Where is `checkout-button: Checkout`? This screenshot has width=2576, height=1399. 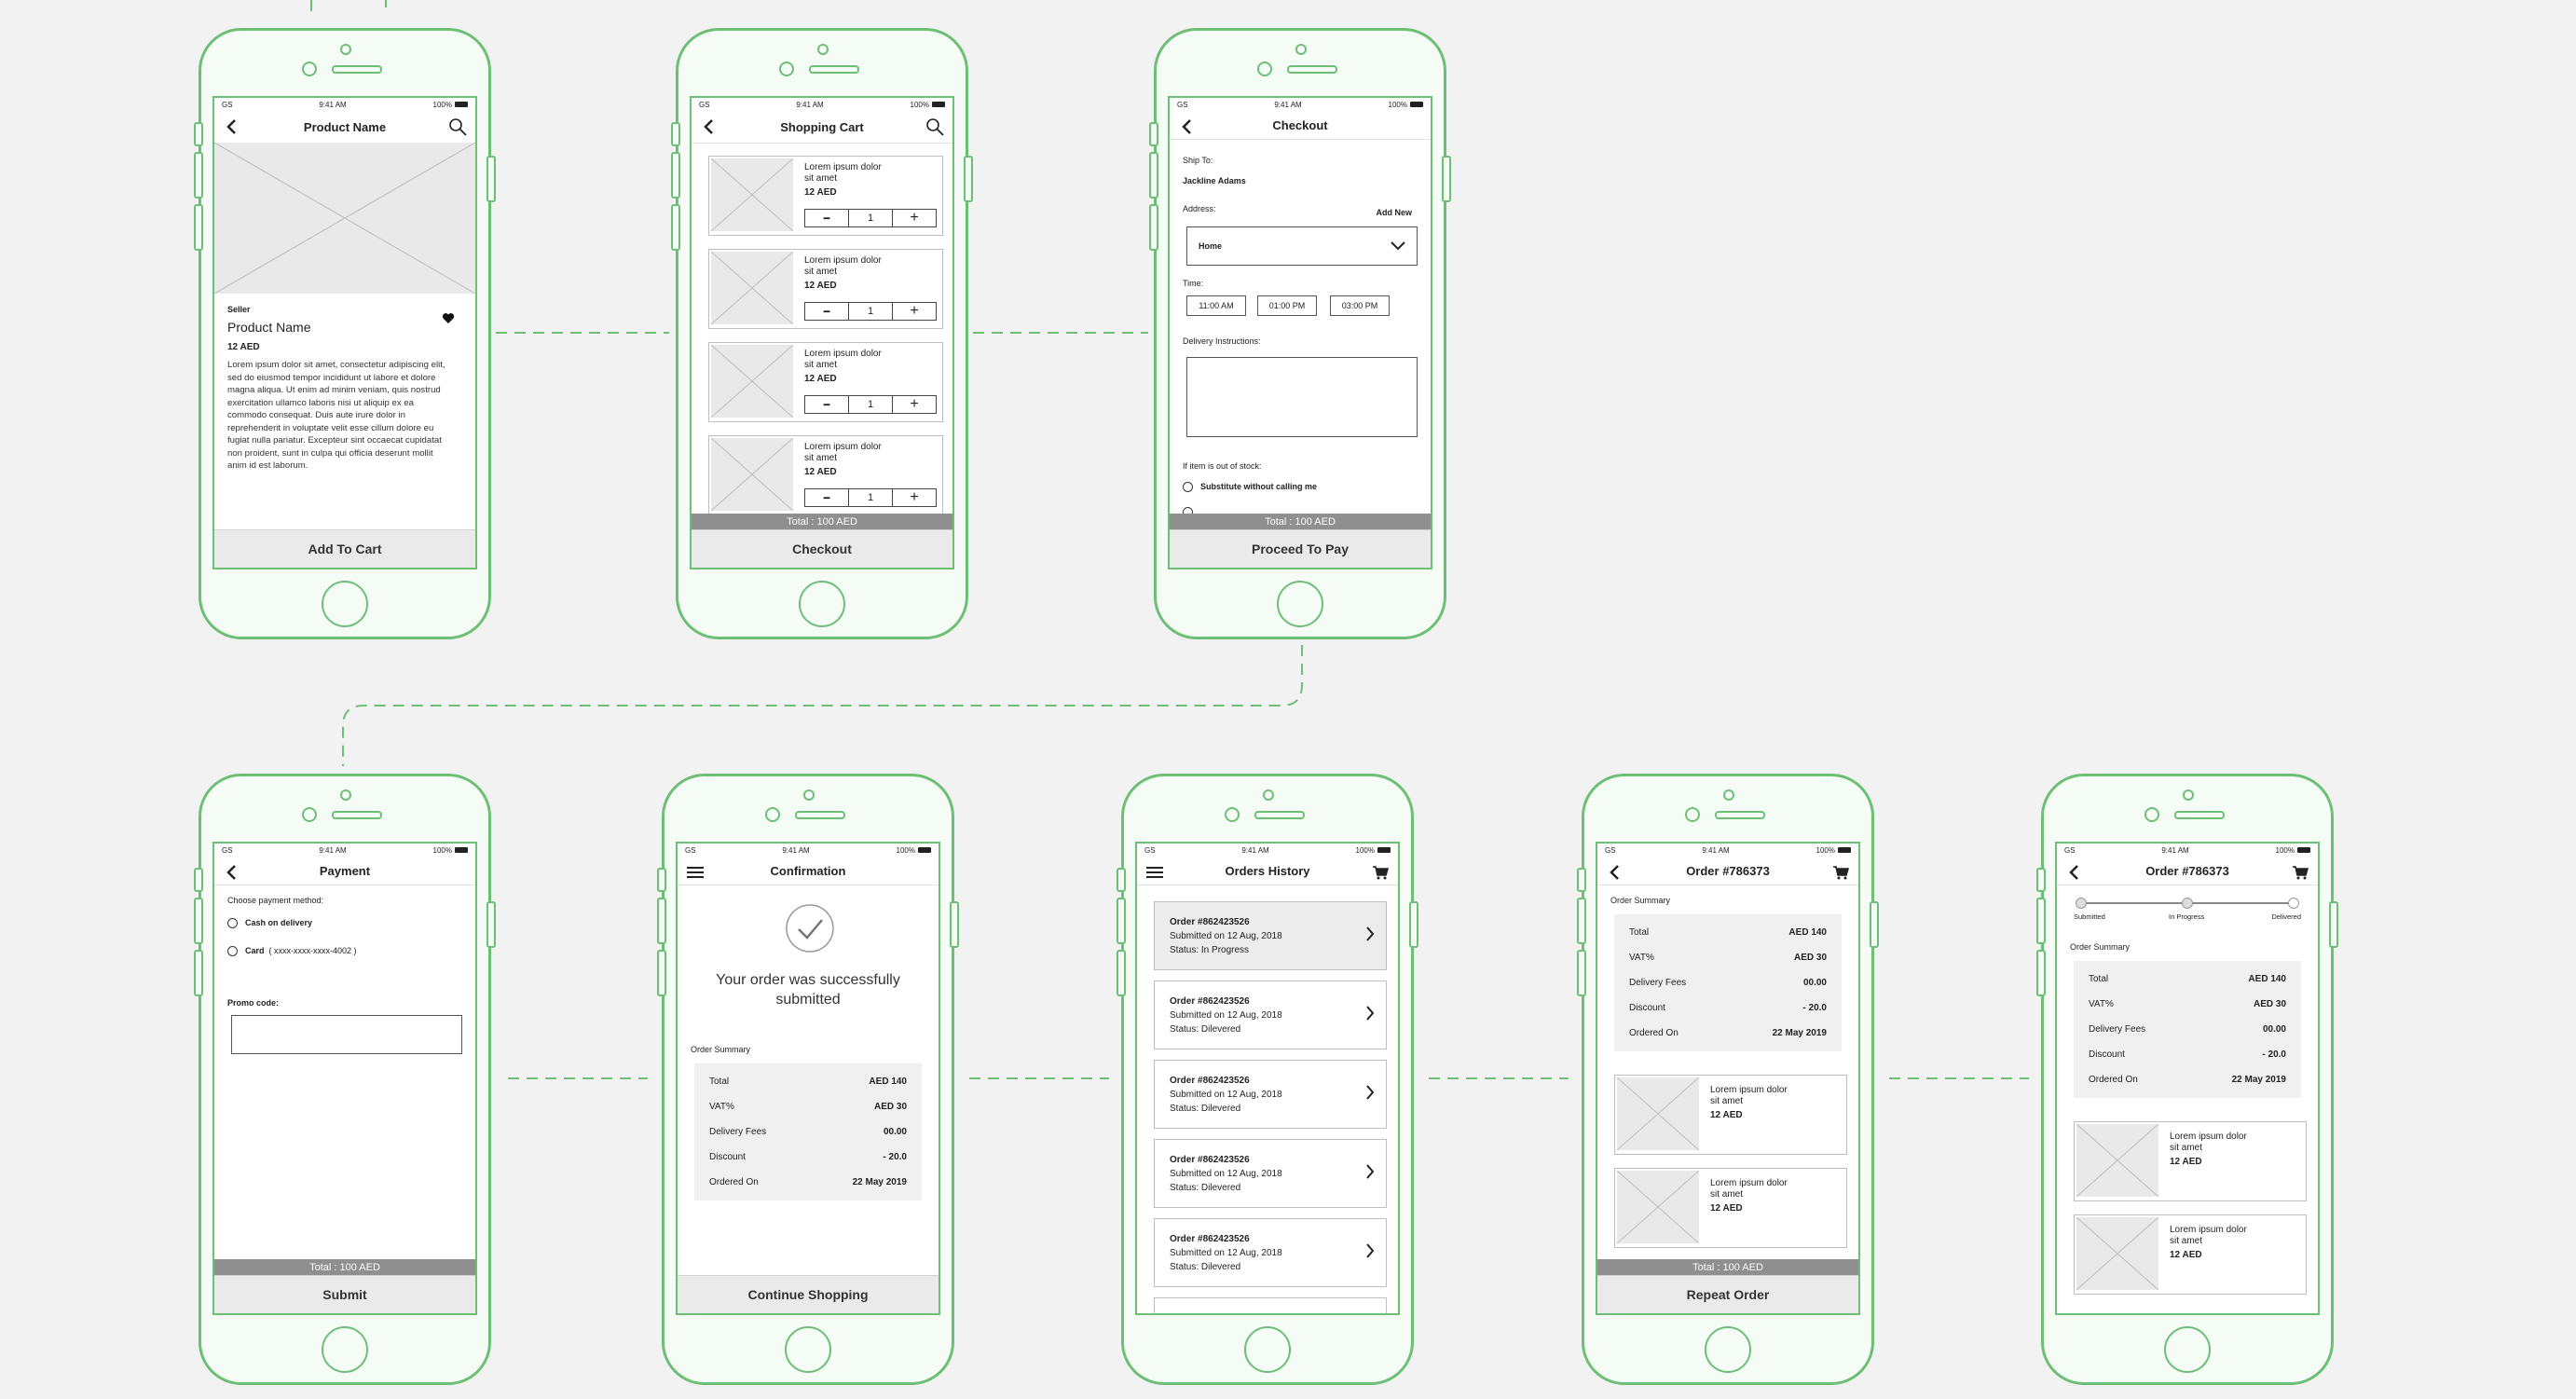
checkout-button: Checkout is located at coordinates (822, 548).